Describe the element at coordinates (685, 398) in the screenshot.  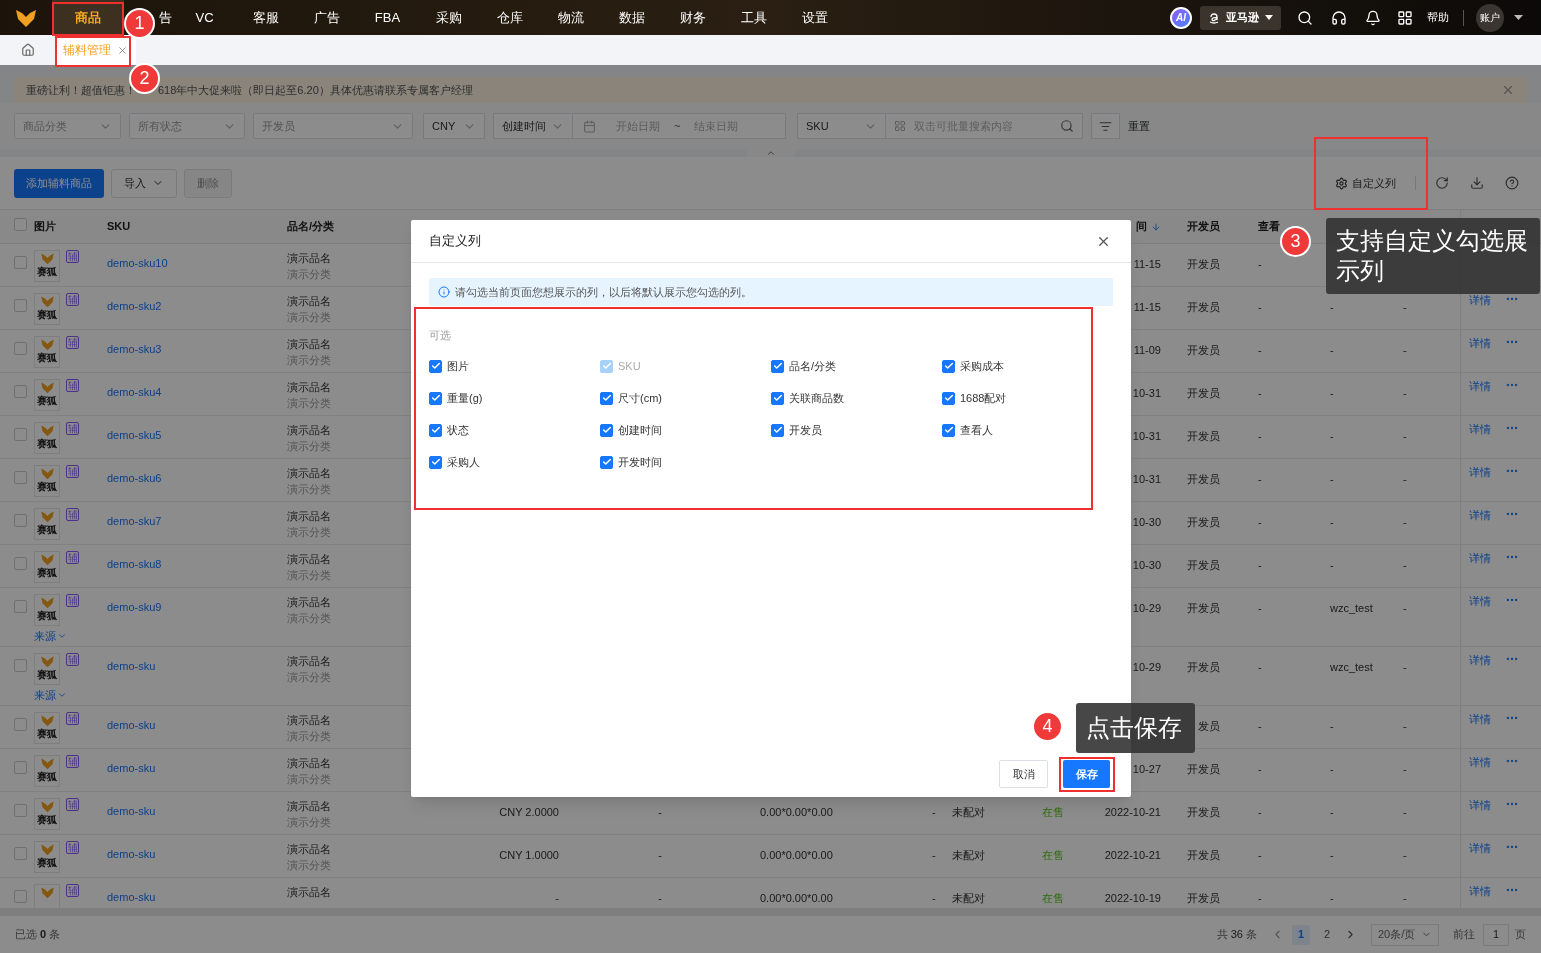
I see `column-option: 尺寸(cm)` at that location.